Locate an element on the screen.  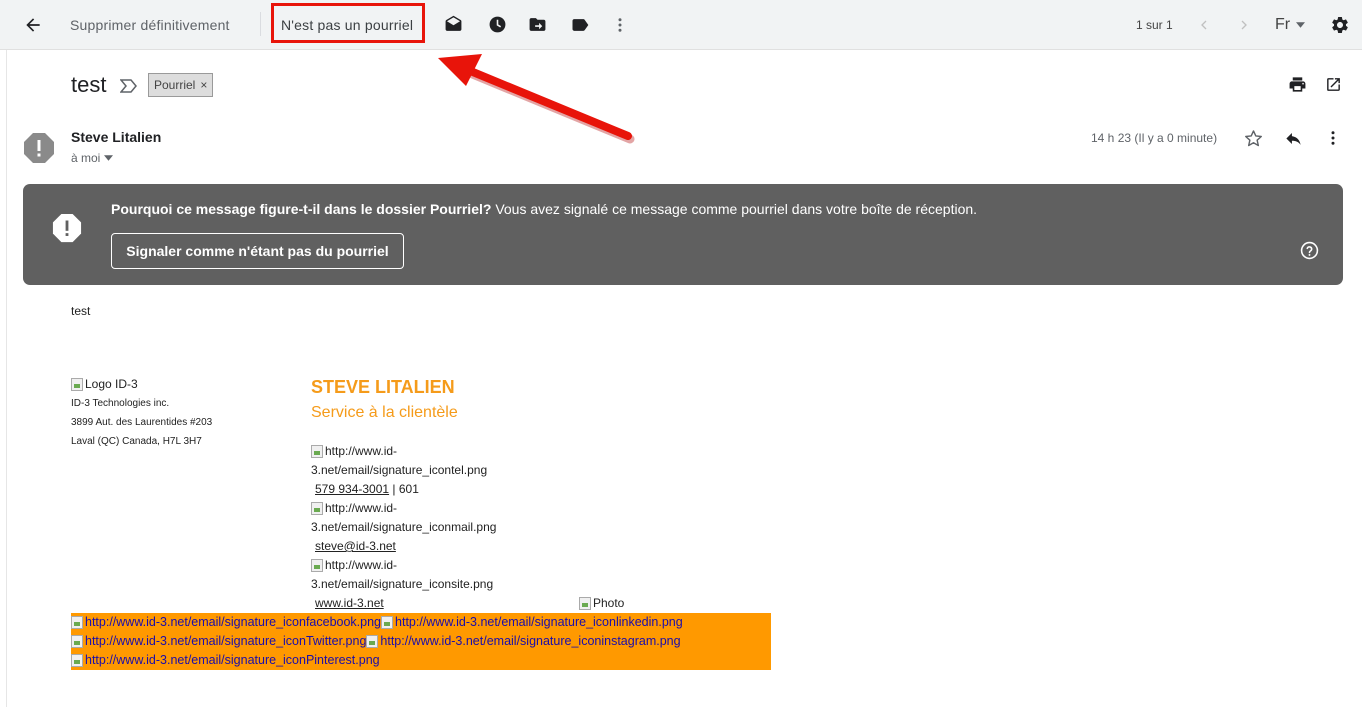
chevron-left-icon is located at coordinates (1204, 24).